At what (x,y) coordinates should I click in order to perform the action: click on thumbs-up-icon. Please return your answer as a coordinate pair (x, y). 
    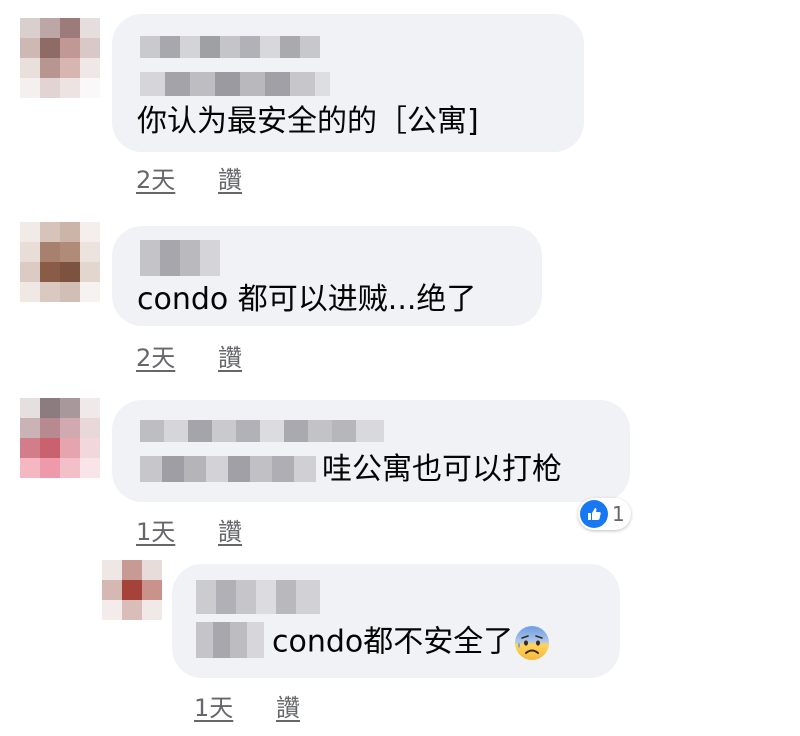
    Looking at the image, I should click on (594, 514).